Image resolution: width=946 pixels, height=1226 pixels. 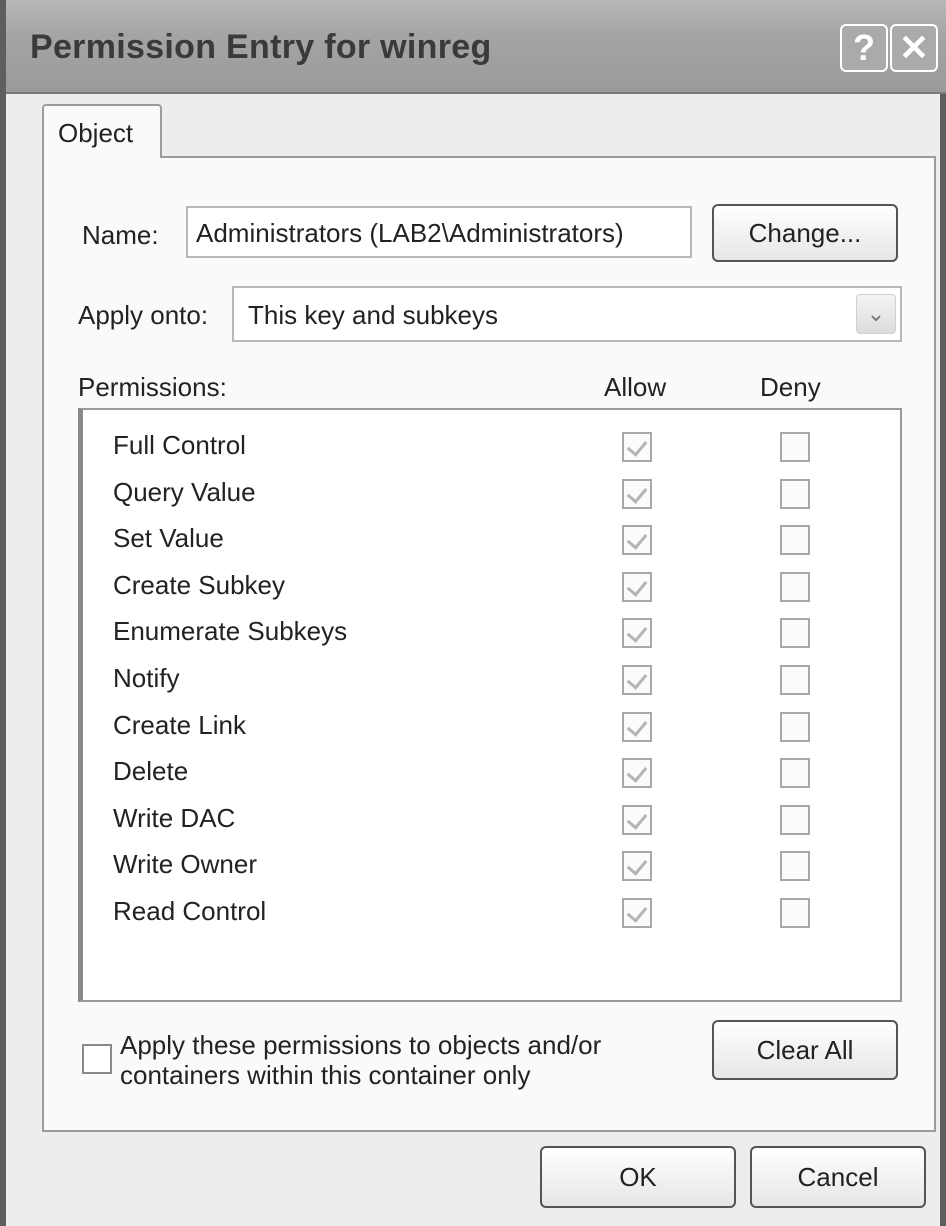 What do you see at coordinates (491, 445) in the screenshot?
I see `permission-row: Full Control` at bounding box center [491, 445].